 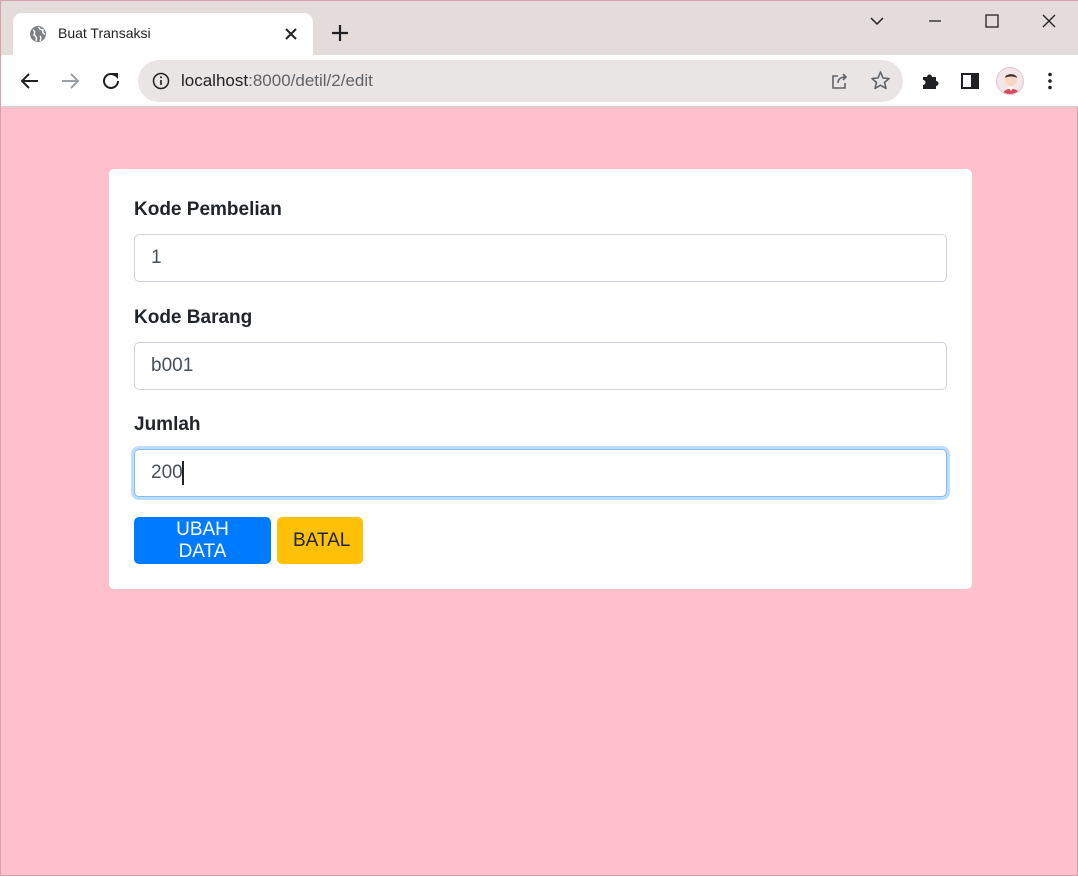 I want to click on batal-button: BATAL, so click(x=320, y=540).